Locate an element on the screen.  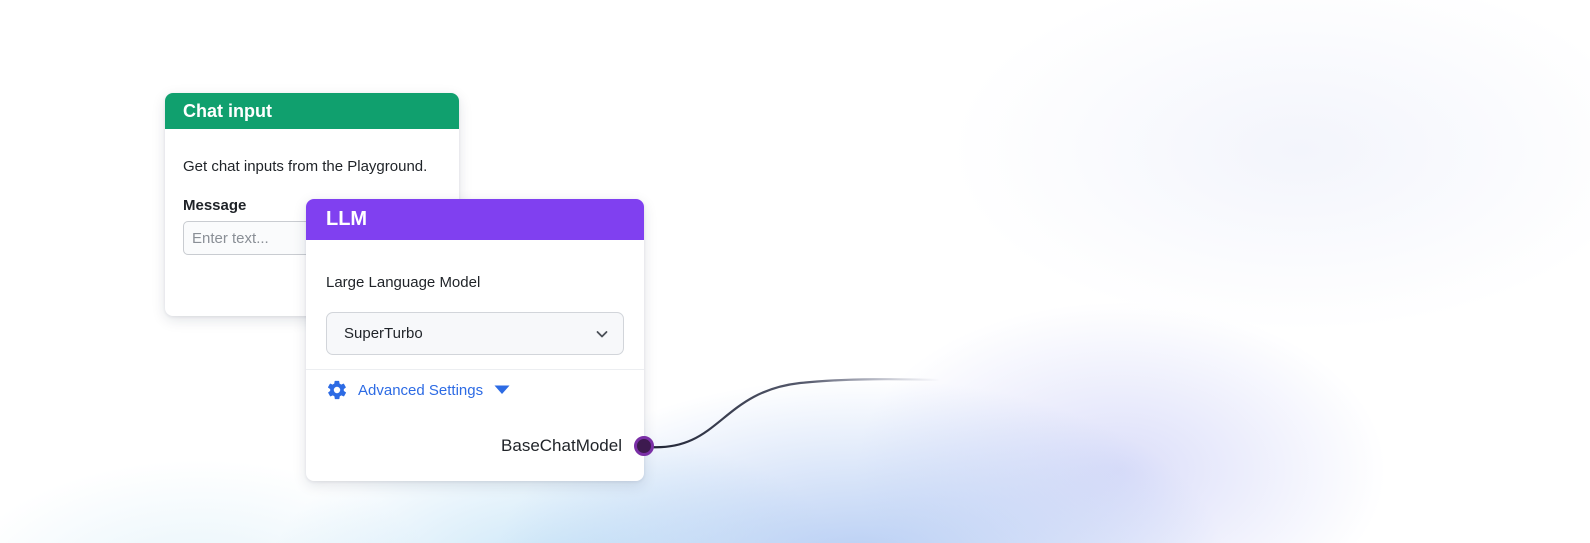
chat-input-node-title: Chat input is located at coordinates (312, 111).